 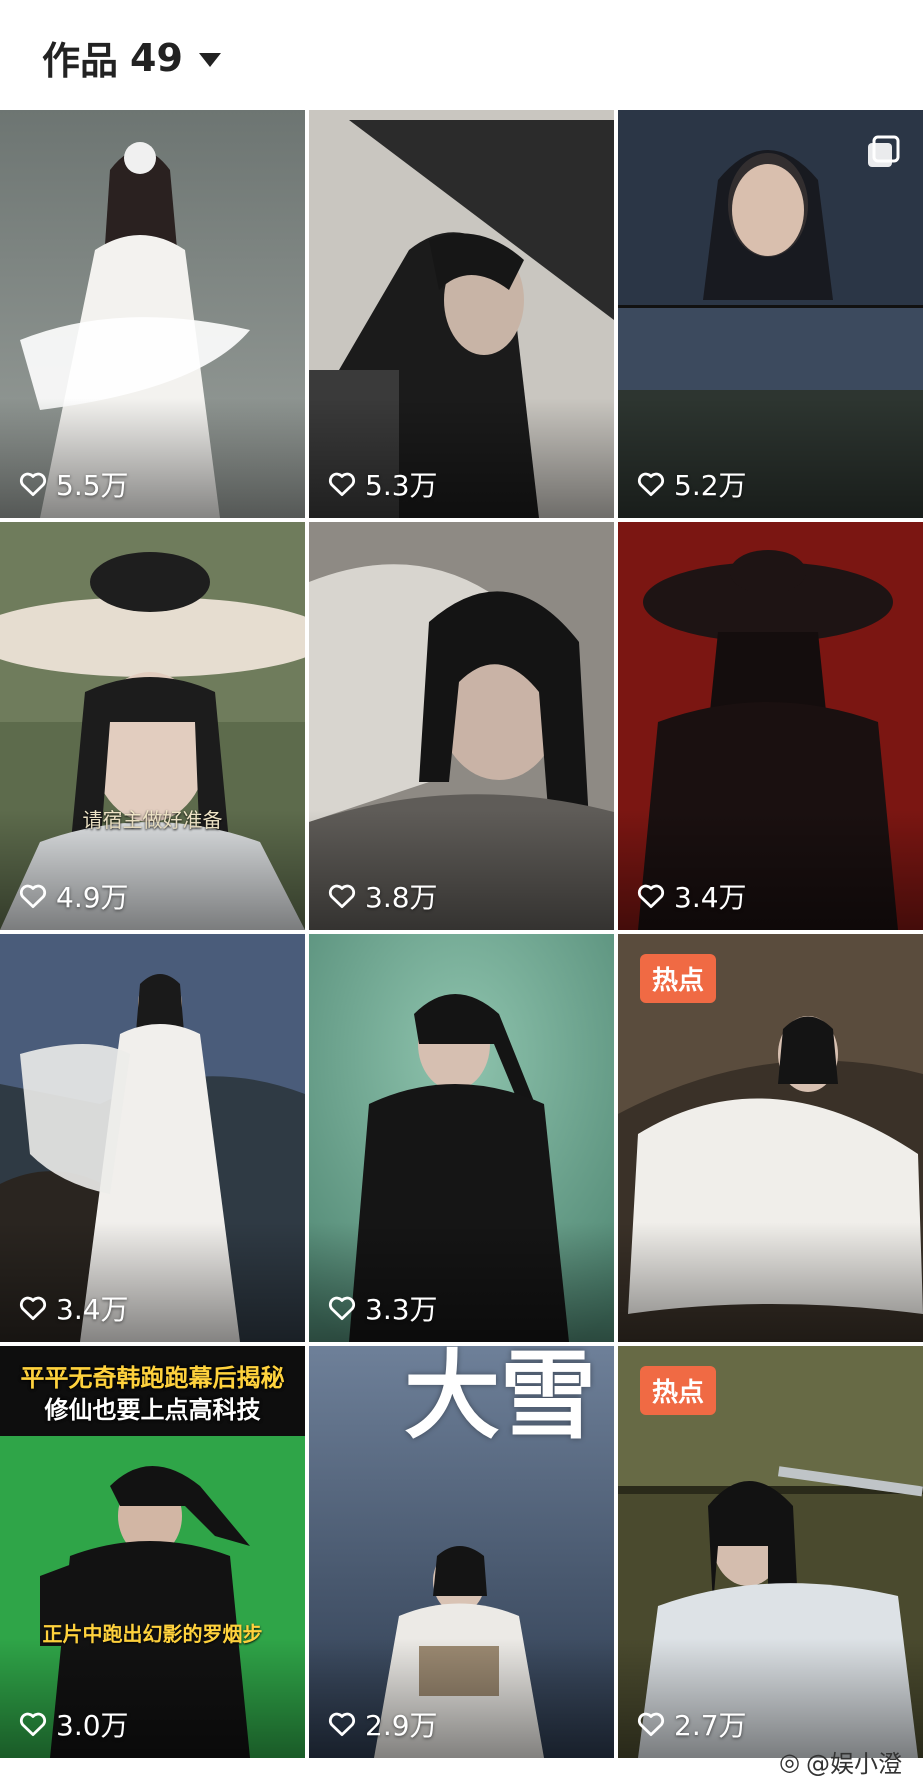 I want to click on like-count-text: 2.7万, so click(x=710, y=1725).